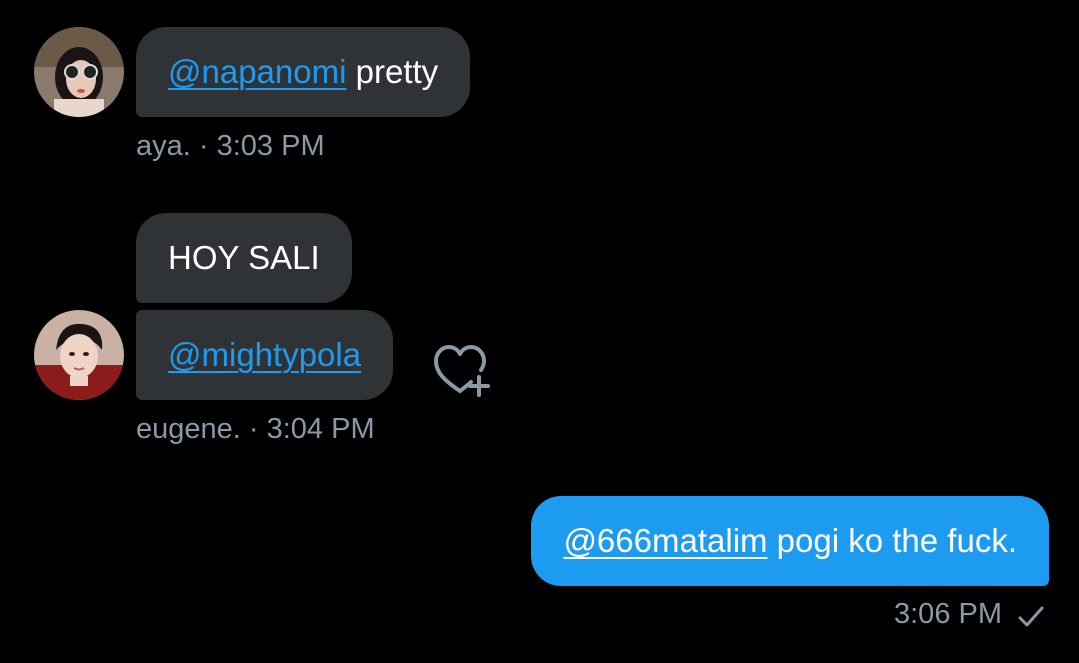  I want to click on message-text: pretty, so click(392, 71).